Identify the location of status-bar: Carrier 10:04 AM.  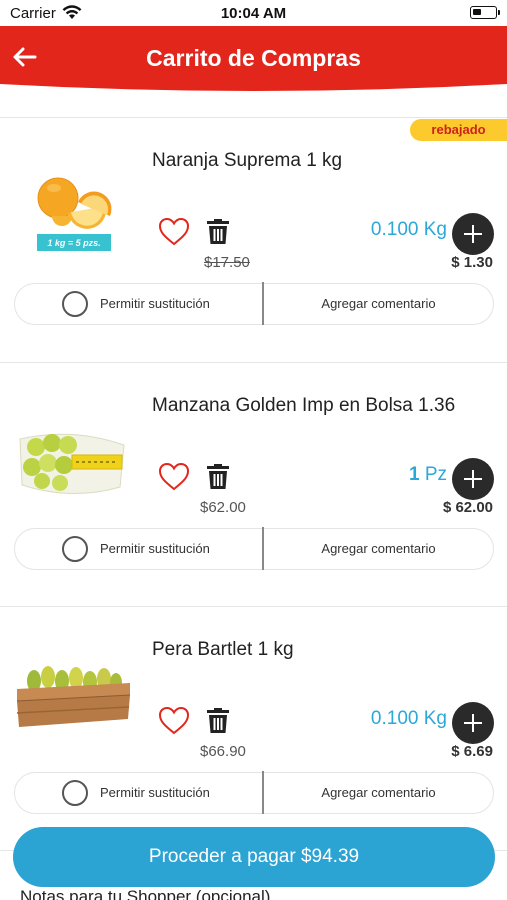
(253, 13).